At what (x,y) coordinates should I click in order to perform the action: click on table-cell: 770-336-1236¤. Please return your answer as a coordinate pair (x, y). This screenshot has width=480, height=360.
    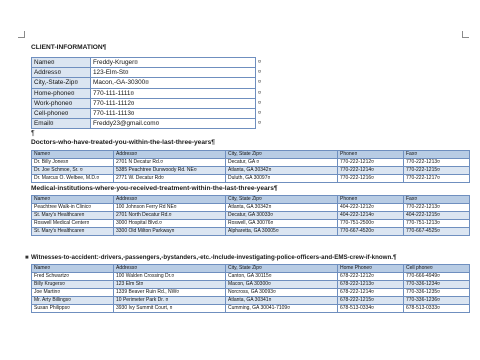
    Looking at the image, I should click on (436, 301).